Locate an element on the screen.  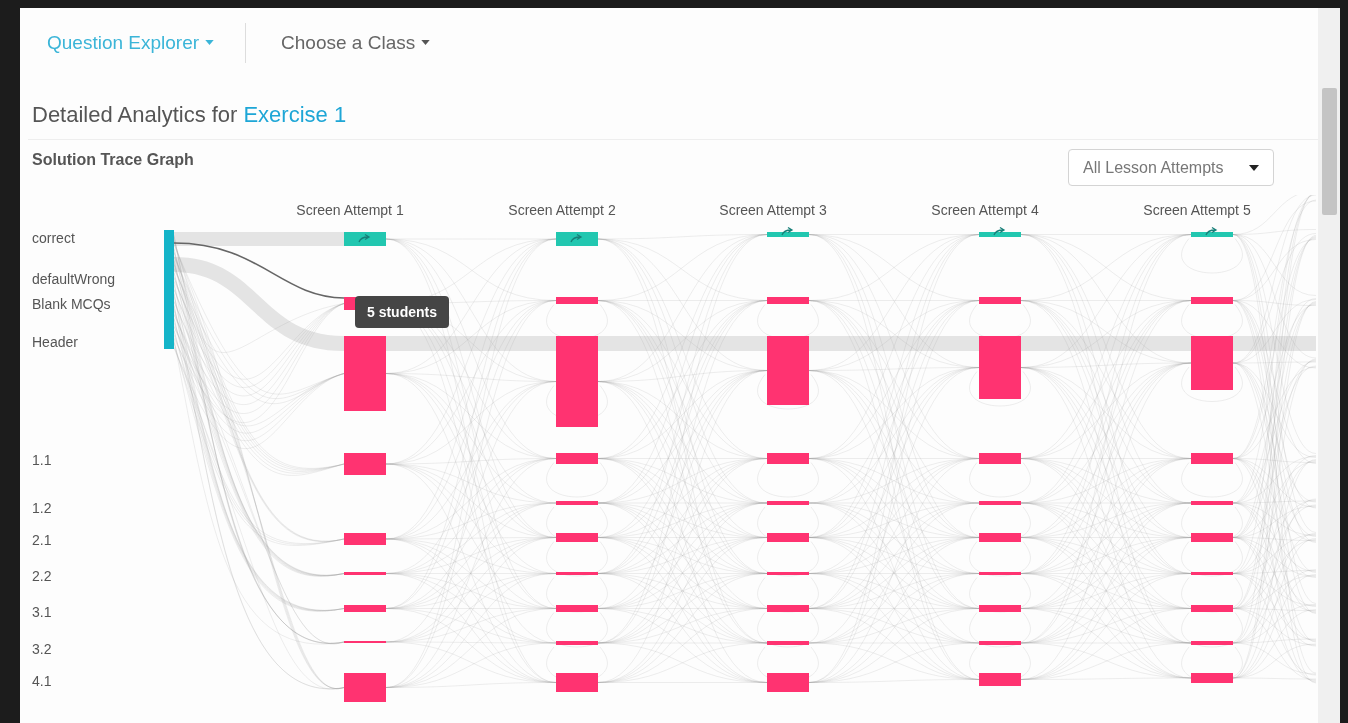
row-label: 4.1 is located at coordinates (42, 681).